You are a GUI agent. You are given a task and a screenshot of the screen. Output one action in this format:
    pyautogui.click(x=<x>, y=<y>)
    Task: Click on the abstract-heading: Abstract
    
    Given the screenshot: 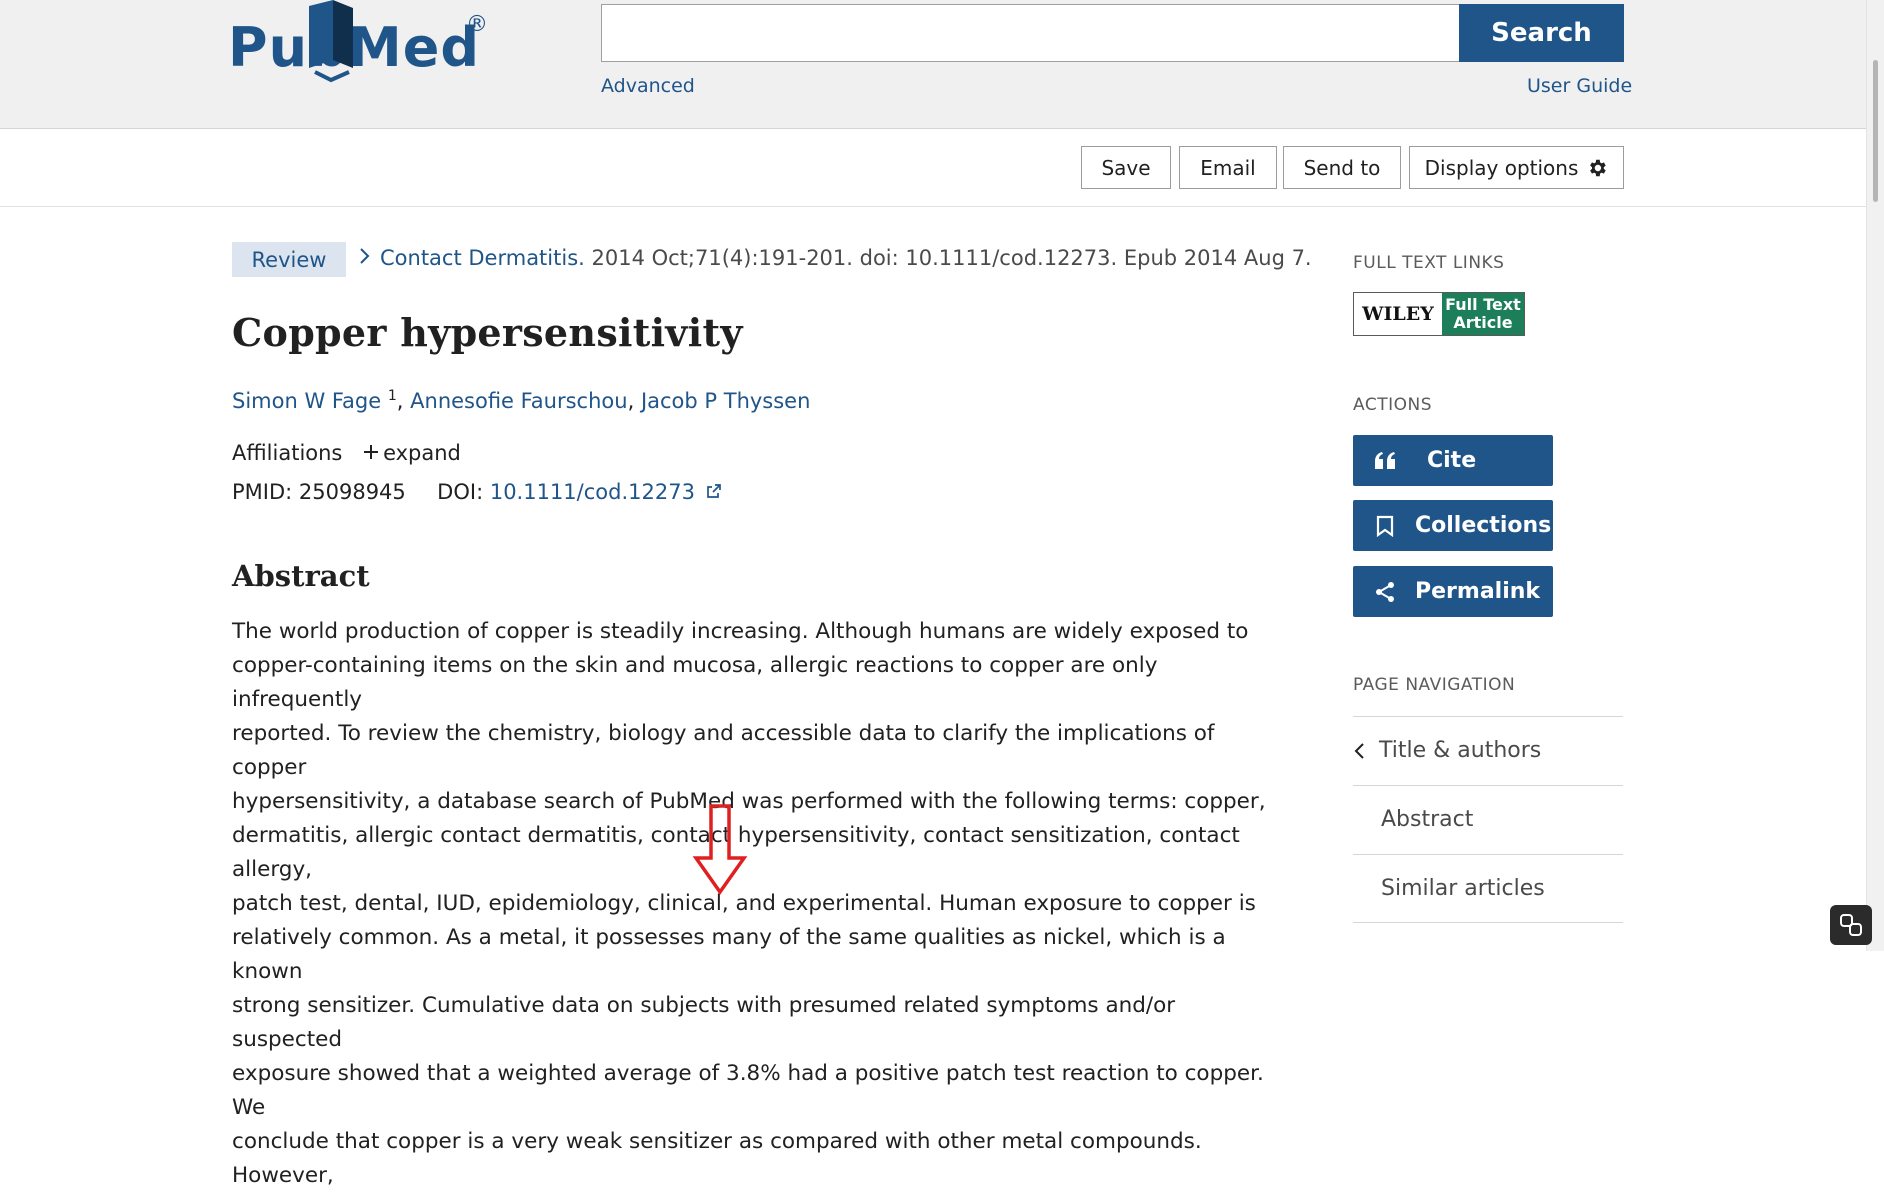 What is the action you would take?
    pyautogui.click(x=301, y=576)
    